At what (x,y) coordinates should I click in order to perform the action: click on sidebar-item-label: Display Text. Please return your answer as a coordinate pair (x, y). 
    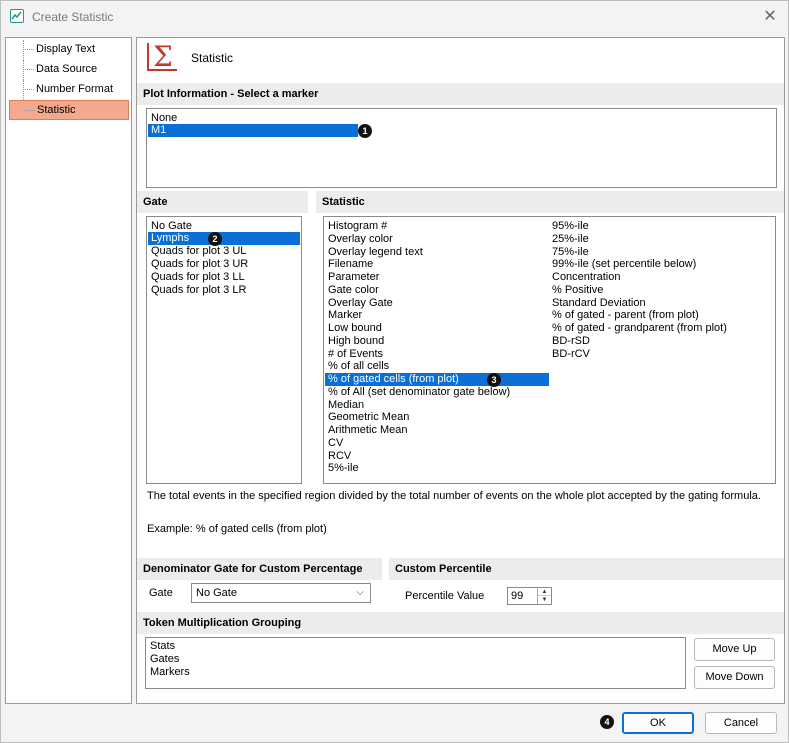
    Looking at the image, I should click on (66, 49).